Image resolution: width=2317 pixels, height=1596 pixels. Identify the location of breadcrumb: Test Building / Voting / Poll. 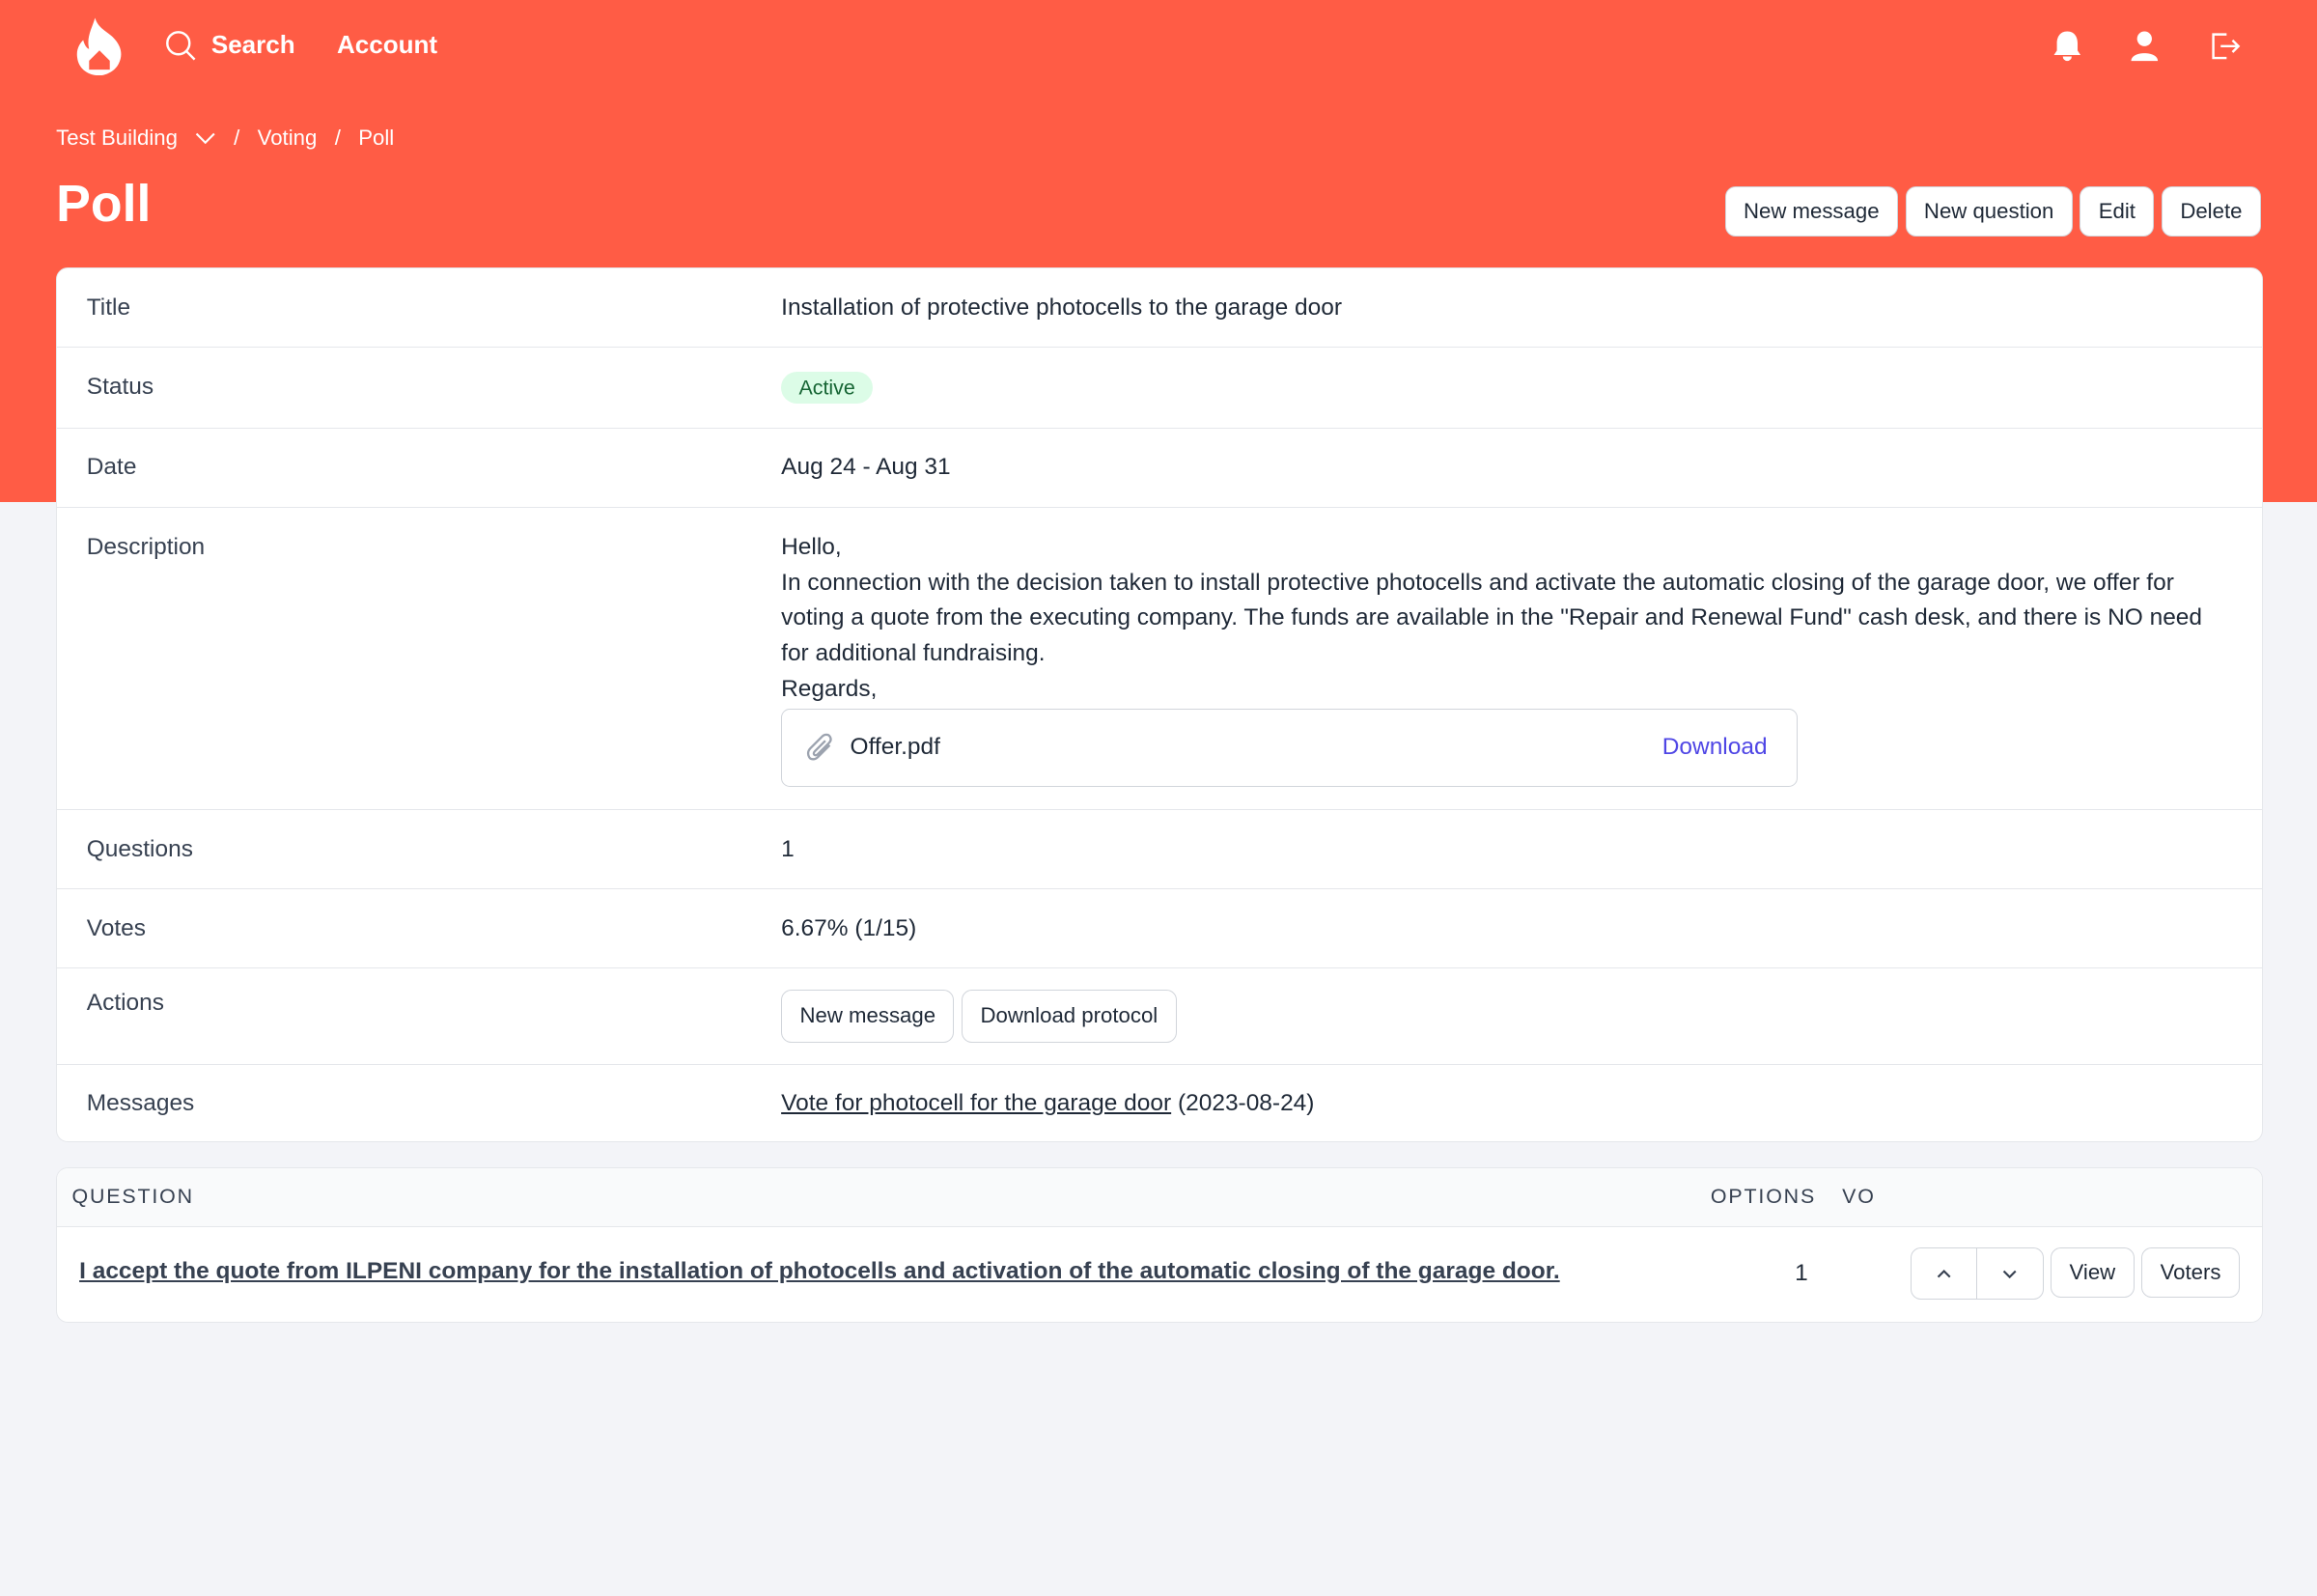
(225, 139).